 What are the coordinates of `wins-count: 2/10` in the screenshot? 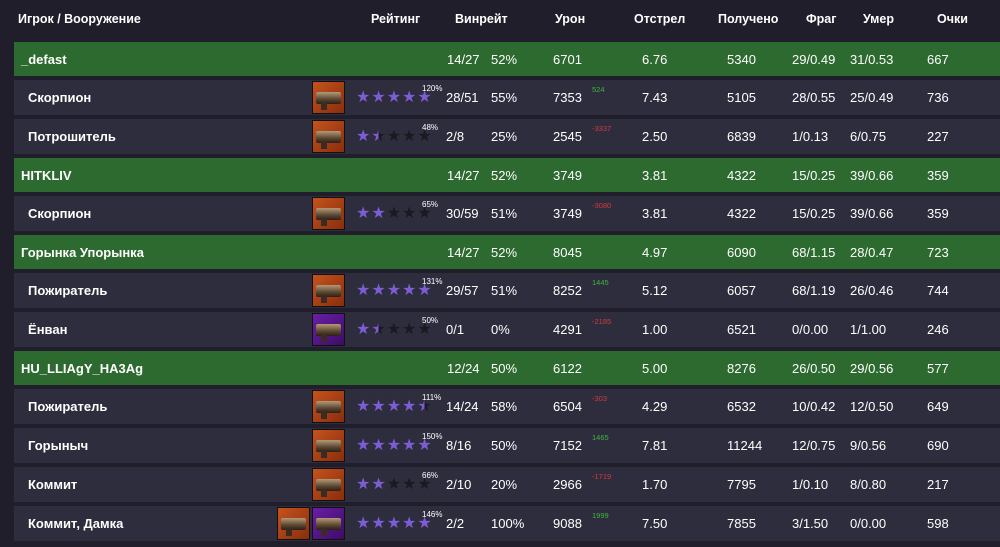 It's located at (459, 484).